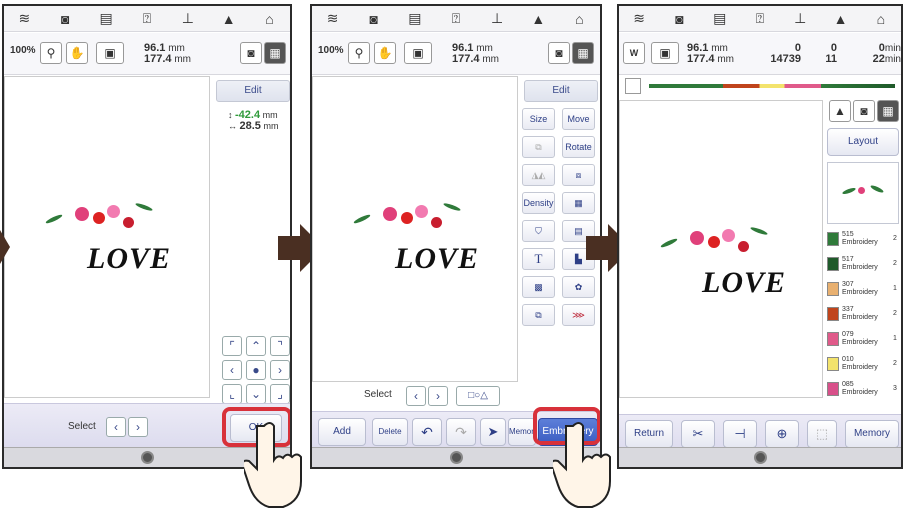 The width and height of the screenshot is (907, 517). Describe the element at coordinates (538, 315) in the screenshot. I see `order-icon: ⧉` at that location.